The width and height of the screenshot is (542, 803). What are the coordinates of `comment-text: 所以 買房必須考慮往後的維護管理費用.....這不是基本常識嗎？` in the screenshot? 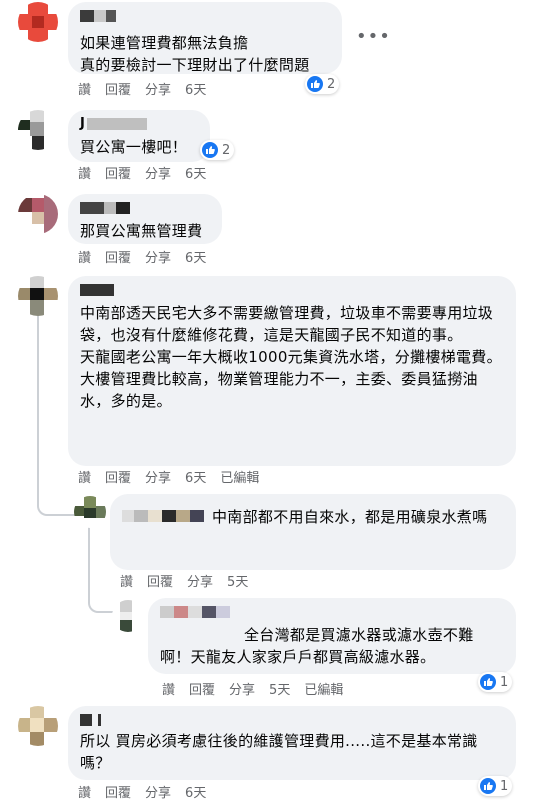 It's located at (279, 752).